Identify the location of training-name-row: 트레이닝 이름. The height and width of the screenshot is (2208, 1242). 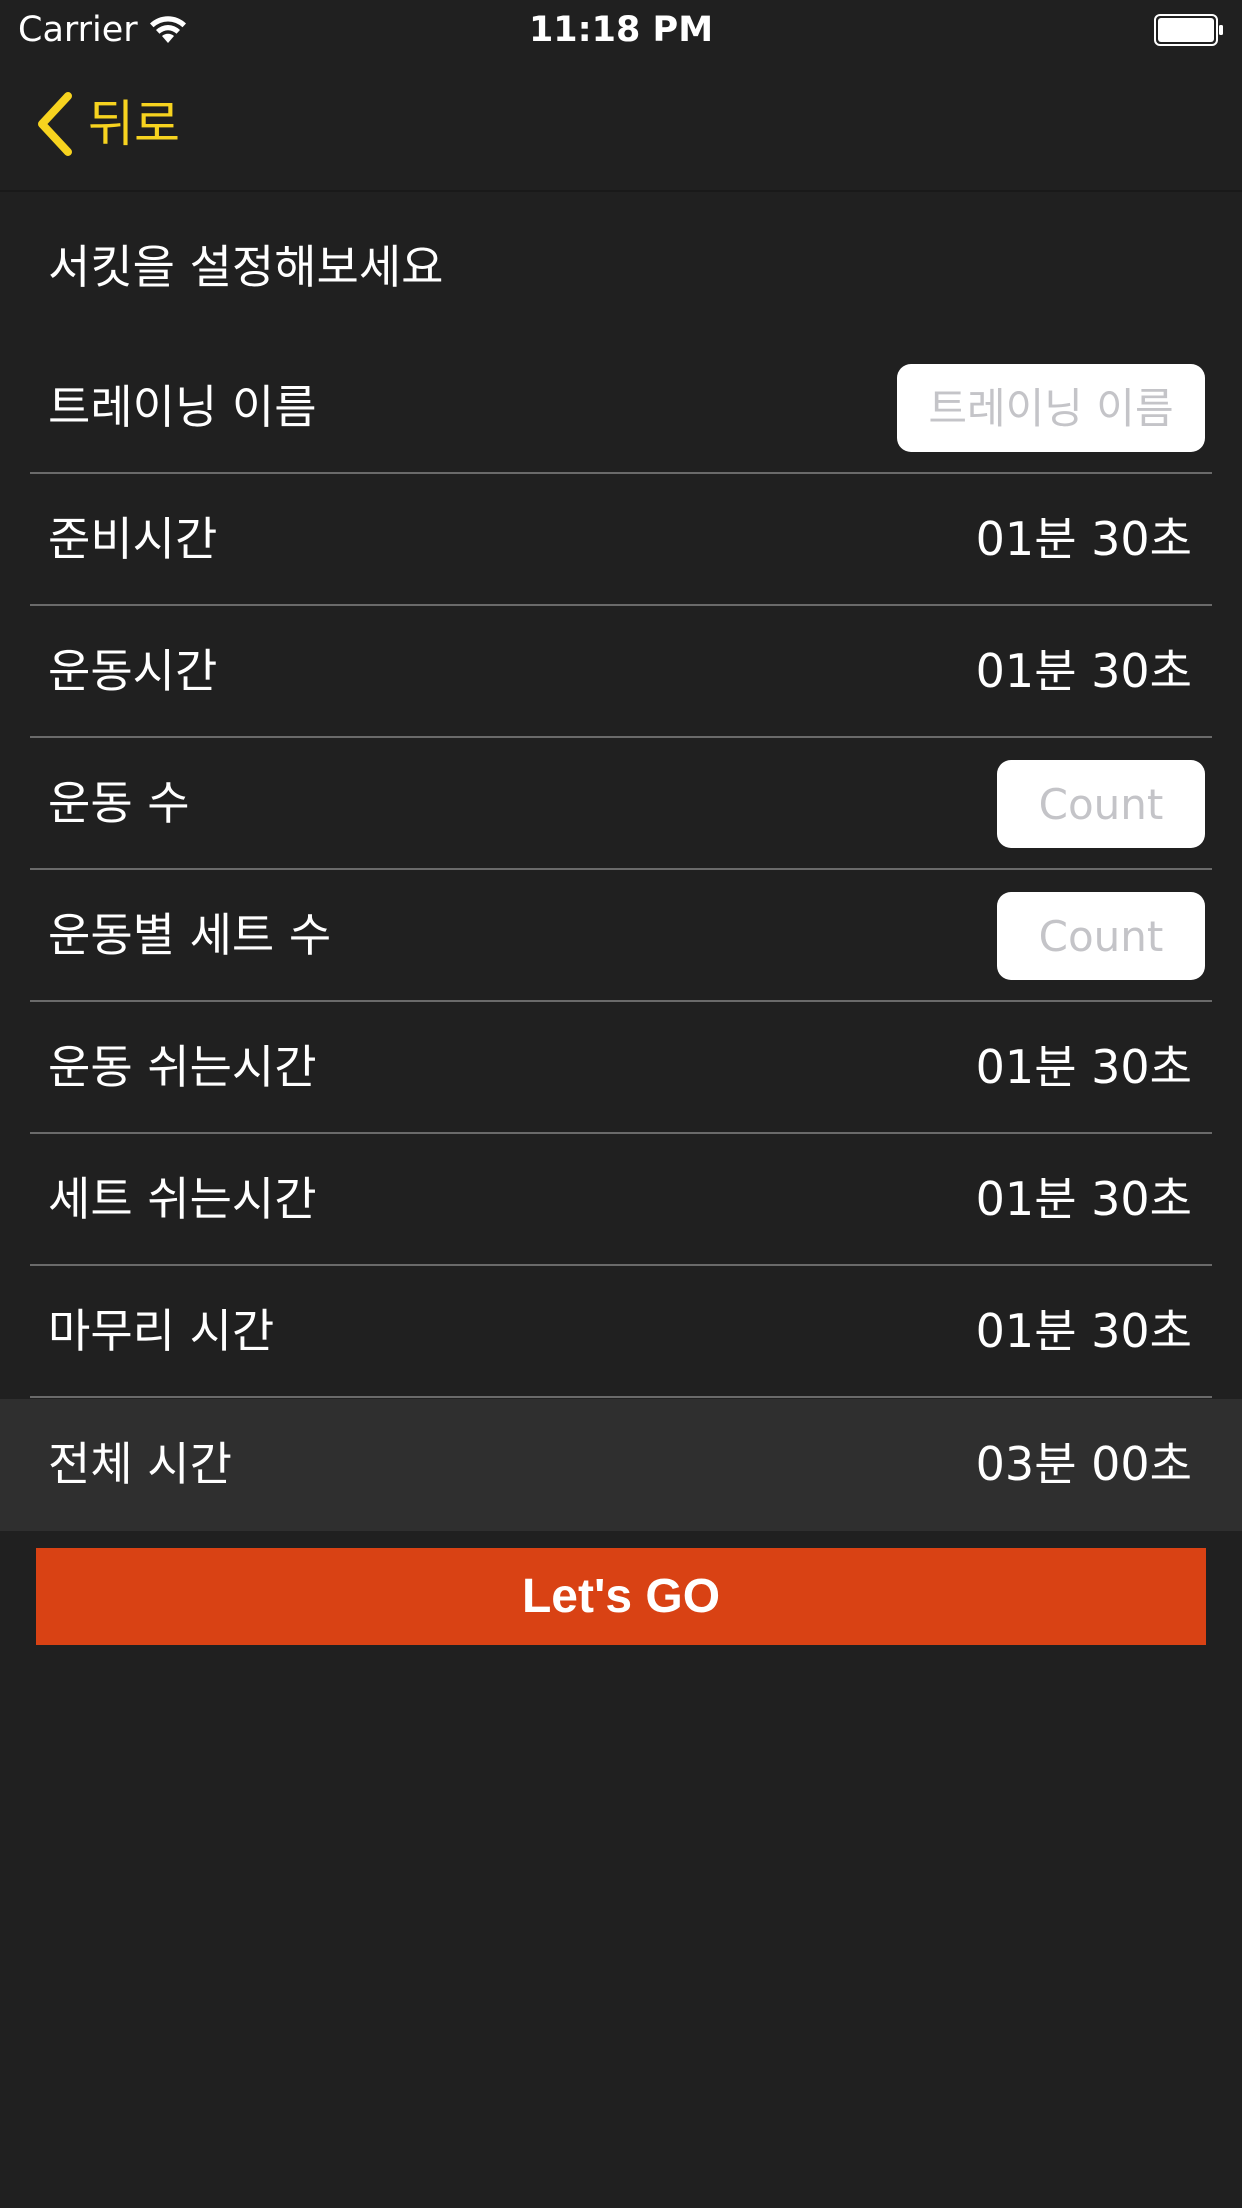
(621, 408).